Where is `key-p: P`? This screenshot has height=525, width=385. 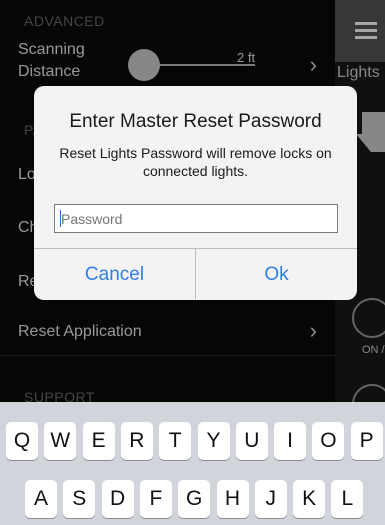 key-p: P is located at coordinates (366, 441).